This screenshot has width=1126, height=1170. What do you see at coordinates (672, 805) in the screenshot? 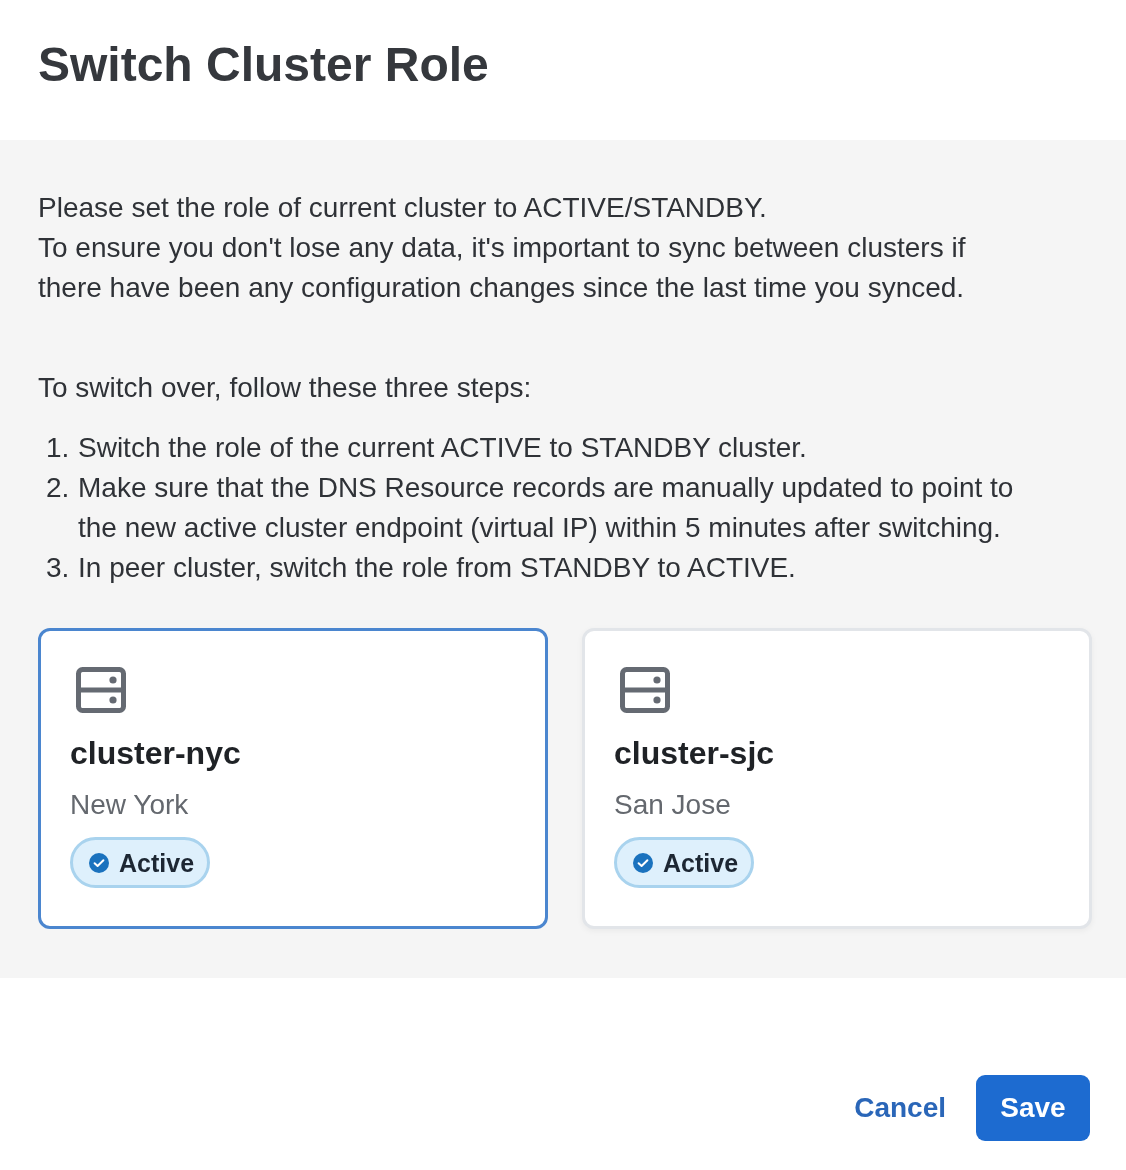
I see `cluster-location: San Jose` at bounding box center [672, 805].